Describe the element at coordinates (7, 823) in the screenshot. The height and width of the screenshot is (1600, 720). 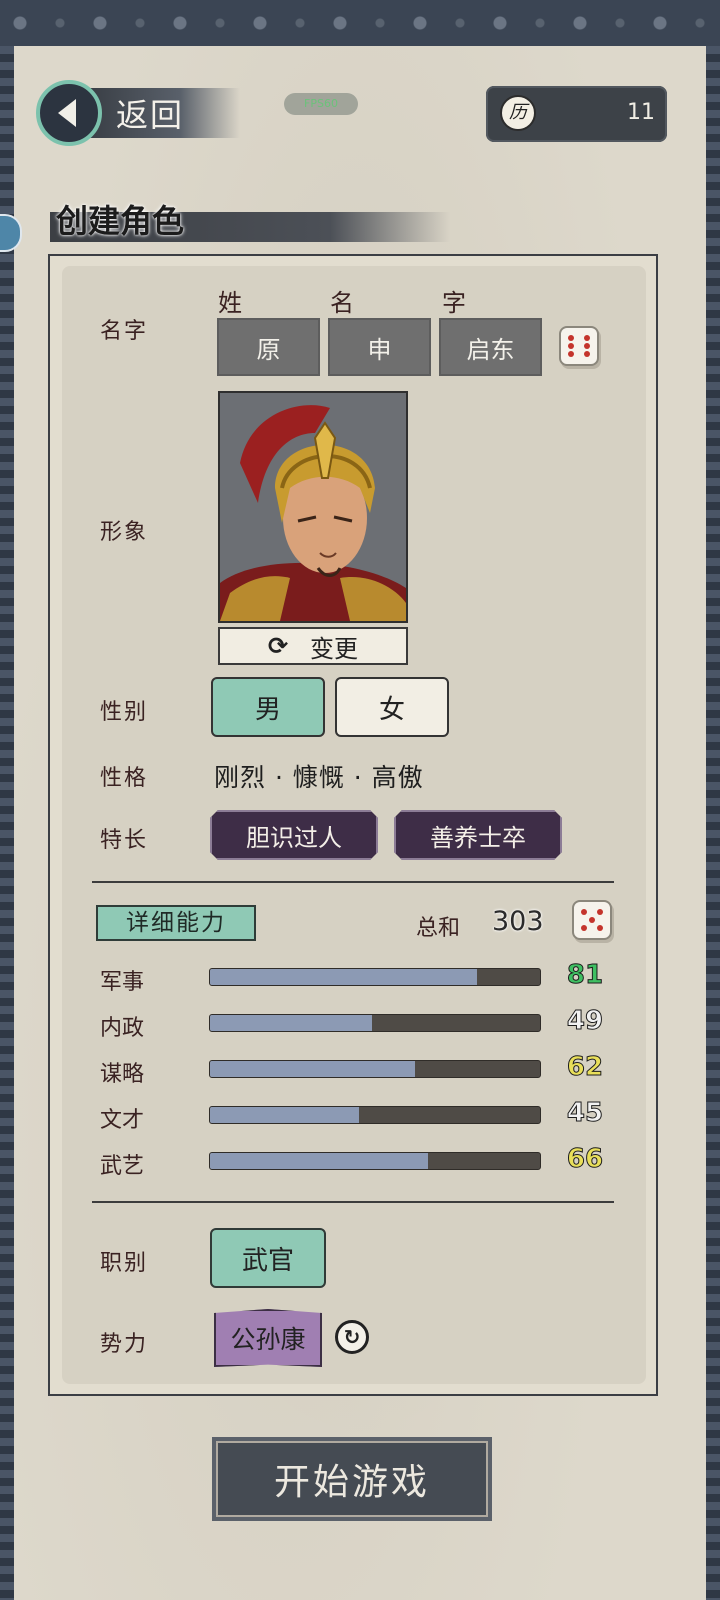
I see `decorative-left-border` at that location.